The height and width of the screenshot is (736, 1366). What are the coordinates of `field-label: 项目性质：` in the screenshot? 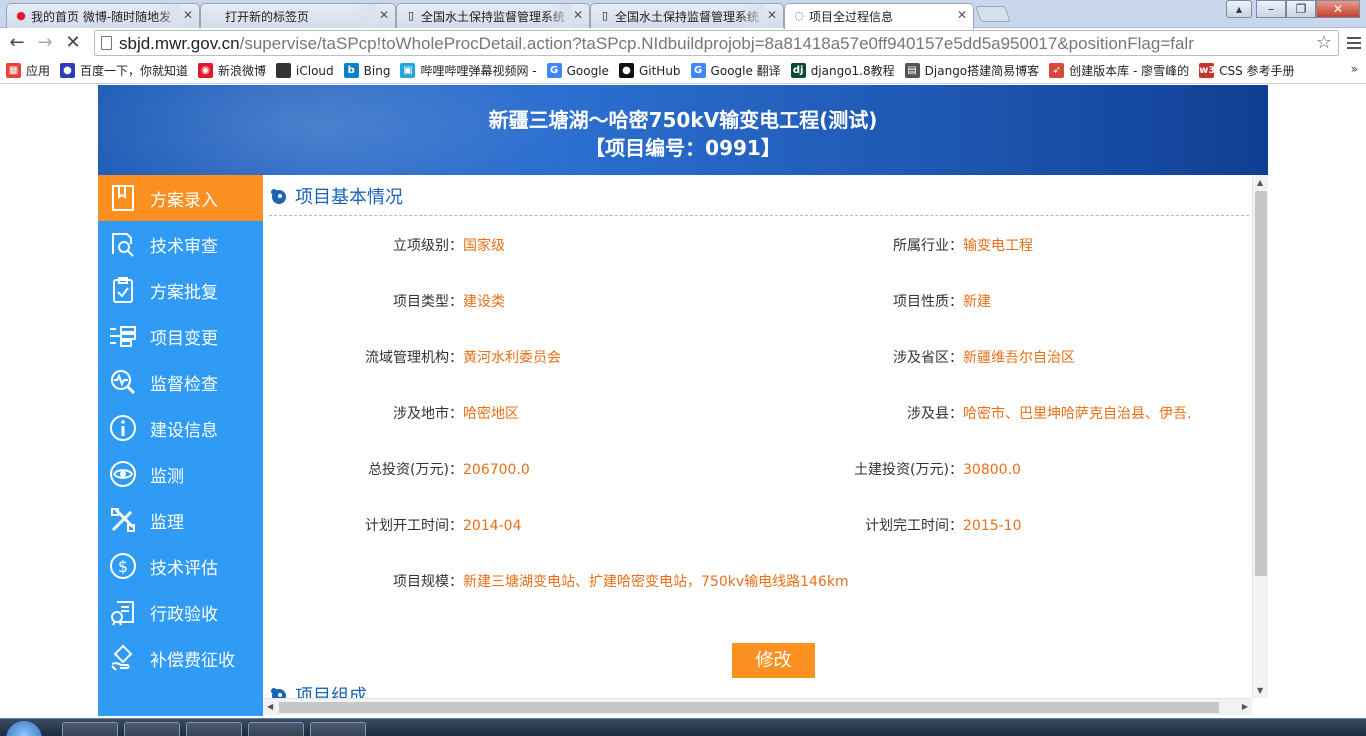 It's located at (928, 302).